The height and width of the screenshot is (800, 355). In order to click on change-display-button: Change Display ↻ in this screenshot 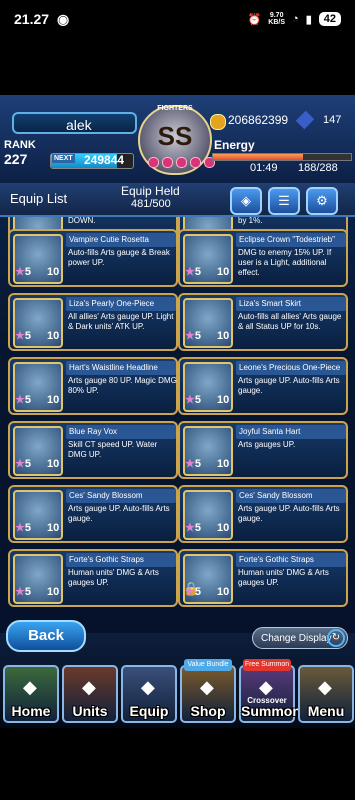, I will do `click(300, 638)`.